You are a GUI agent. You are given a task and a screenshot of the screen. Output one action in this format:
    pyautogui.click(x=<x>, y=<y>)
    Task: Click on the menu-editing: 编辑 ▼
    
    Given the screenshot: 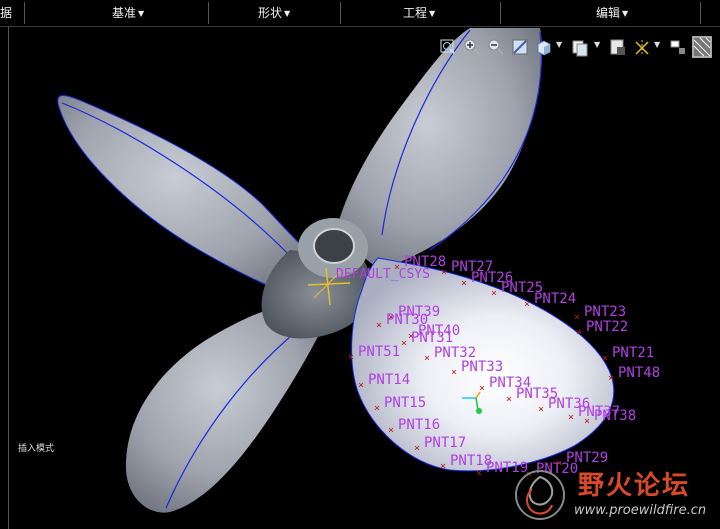 What is the action you would take?
    pyautogui.click(x=612, y=13)
    